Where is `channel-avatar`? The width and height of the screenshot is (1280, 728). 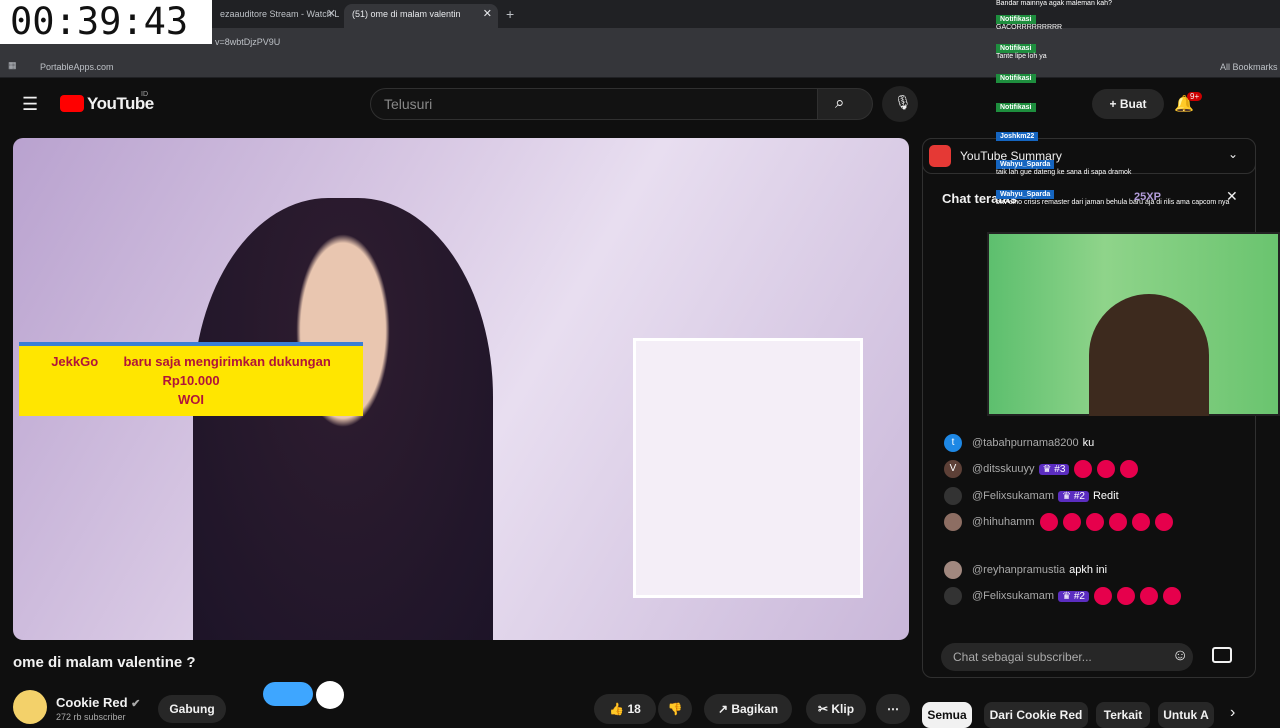
channel-avatar is located at coordinates (30, 707).